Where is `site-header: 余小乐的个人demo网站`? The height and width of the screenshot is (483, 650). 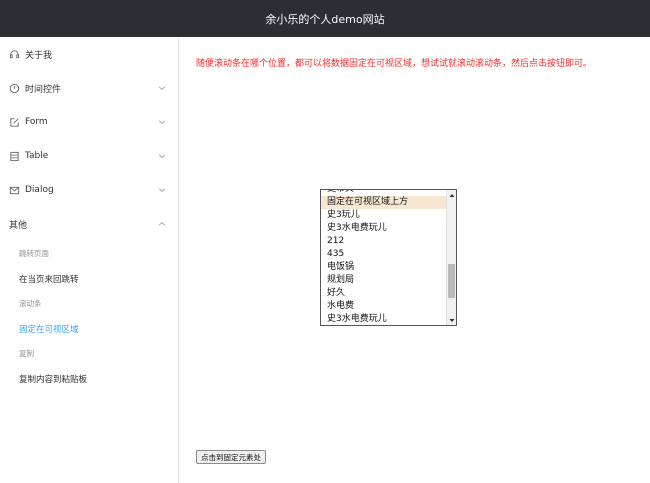
site-header: 余小乐的个人demo网站 is located at coordinates (325, 18).